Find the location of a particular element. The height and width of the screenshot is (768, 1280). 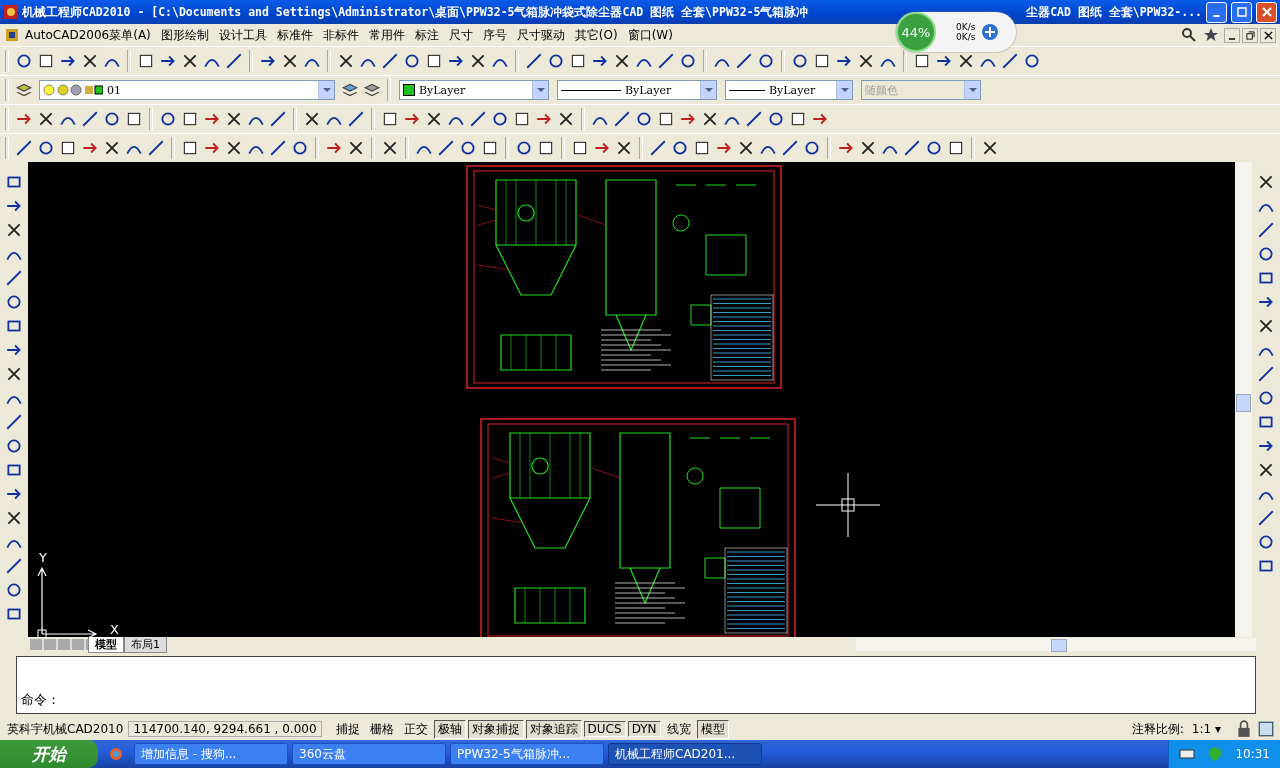

status-toggle: DYN is located at coordinates (644, 729).